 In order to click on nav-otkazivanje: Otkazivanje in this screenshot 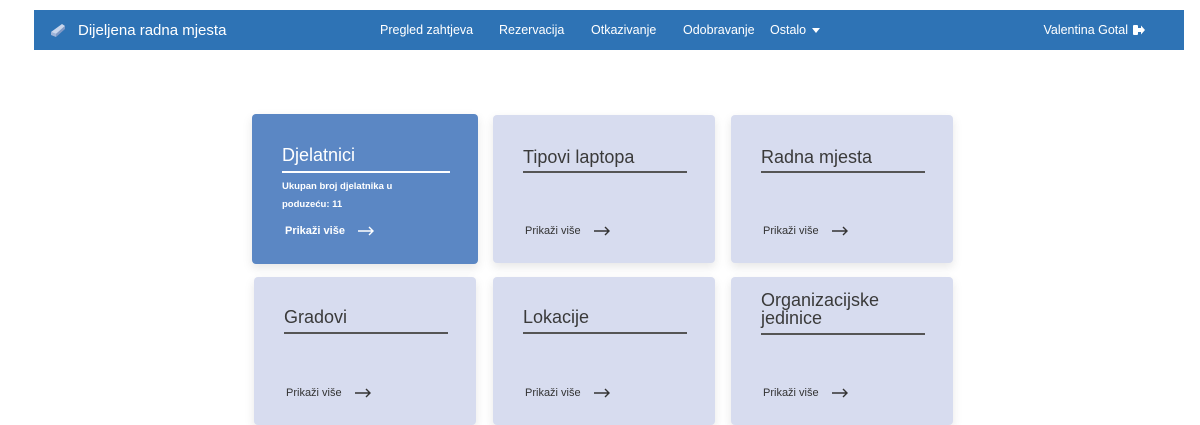, I will do `click(623, 30)`.